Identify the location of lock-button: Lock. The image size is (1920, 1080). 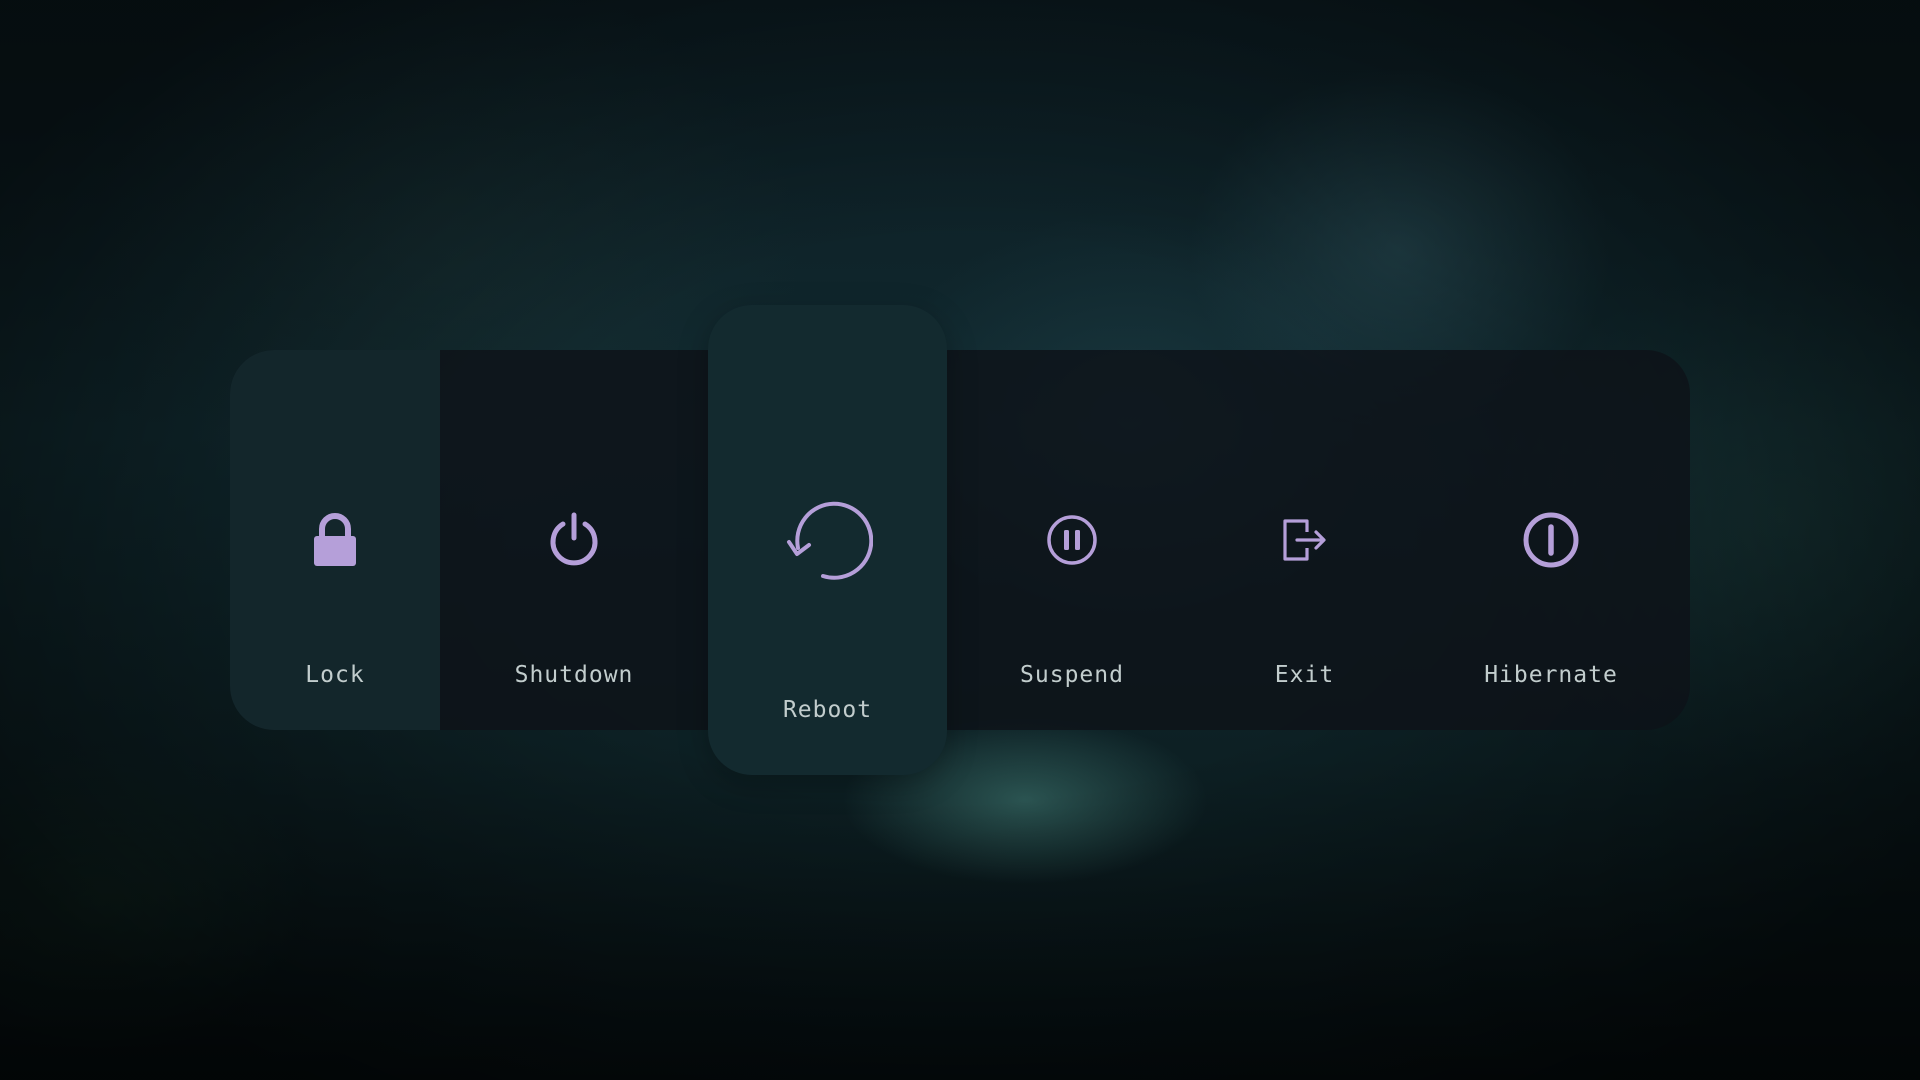
(335, 540).